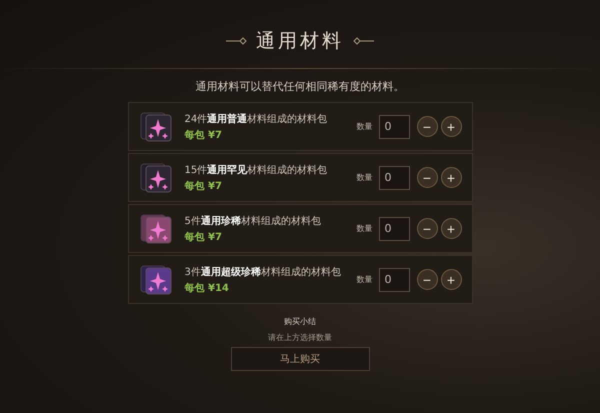 This screenshot has width=600, height=413. Describe the element at coordinates (300, 337) in the screenshot. I see `summary-hint: 请在上方选择数量` at that location.